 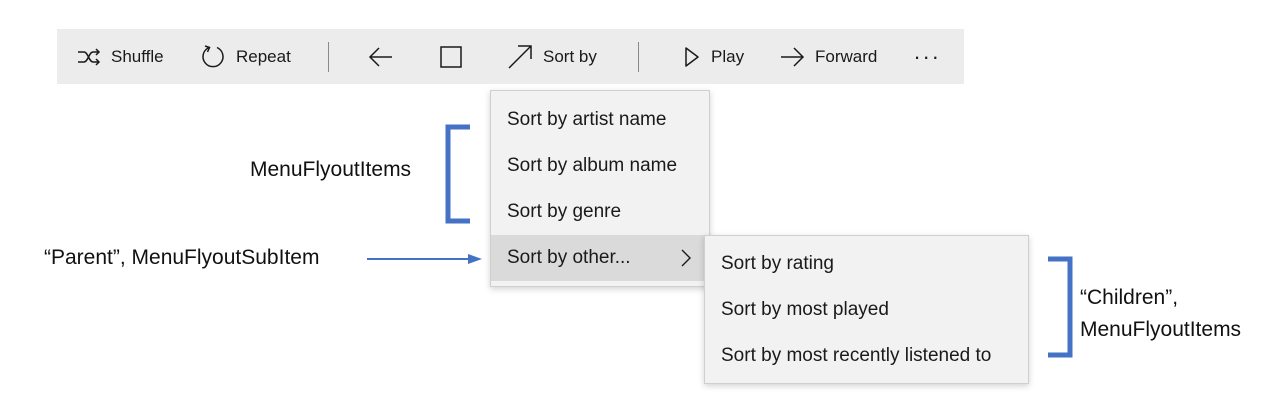 What do you see at coordinates (1161, 329) in the screenshot?
I see `annotation-children-line2: MenuFlyoutItems` at bounding box center [1161, 329].